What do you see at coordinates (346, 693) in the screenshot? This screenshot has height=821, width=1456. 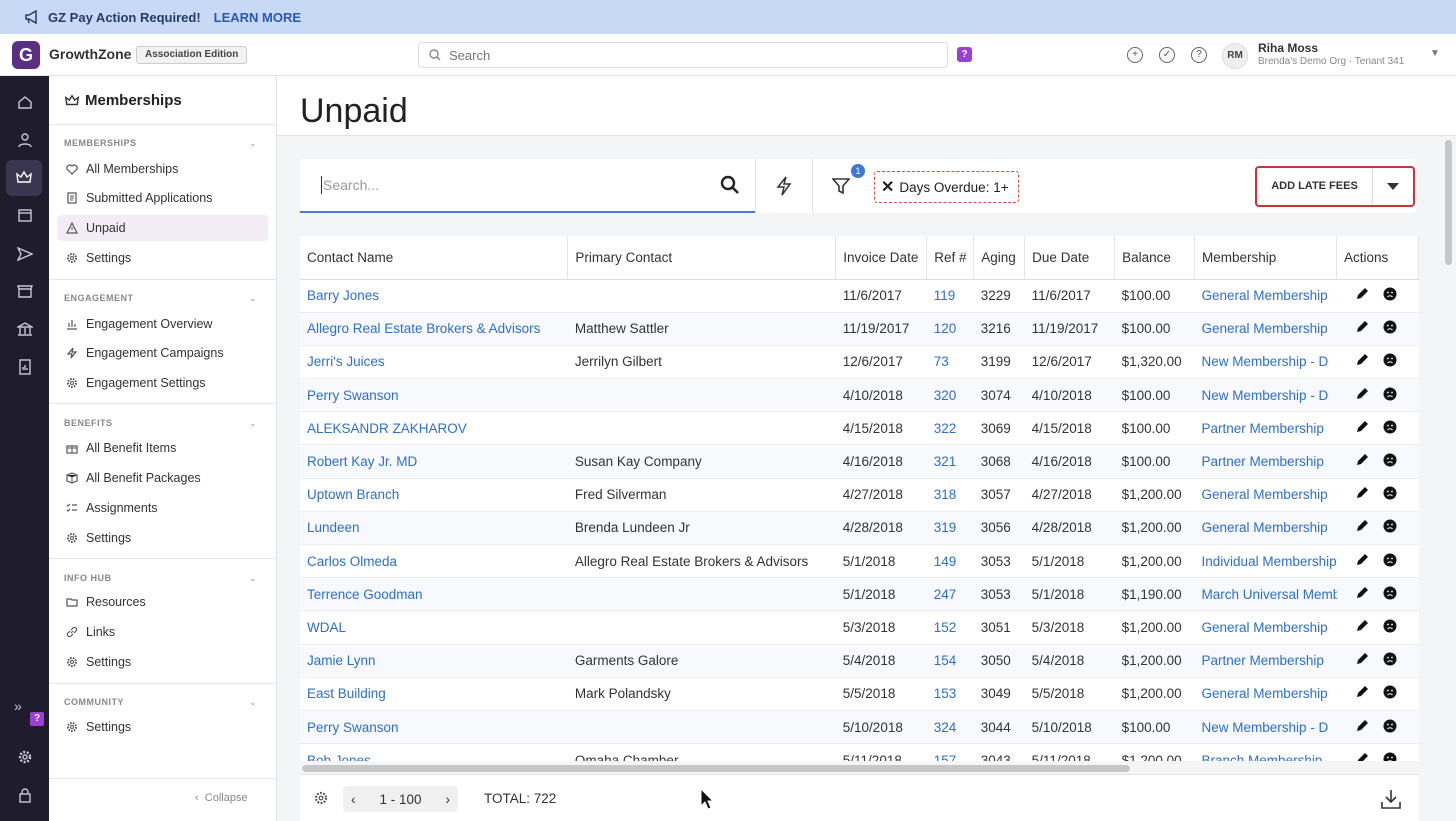 I see `contact-name-link: East Building` at bounding box center [346, 693].